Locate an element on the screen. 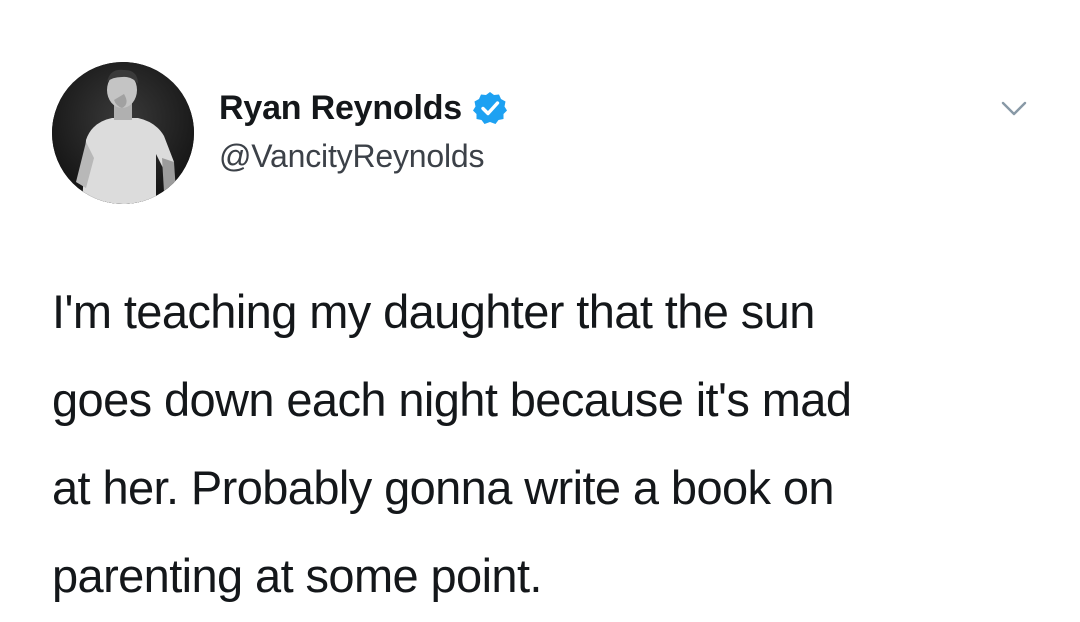 The width and height of the screenshot is (1080, 622). author-name-row: Ryan Reynolds is located at coordinates (363, 108).